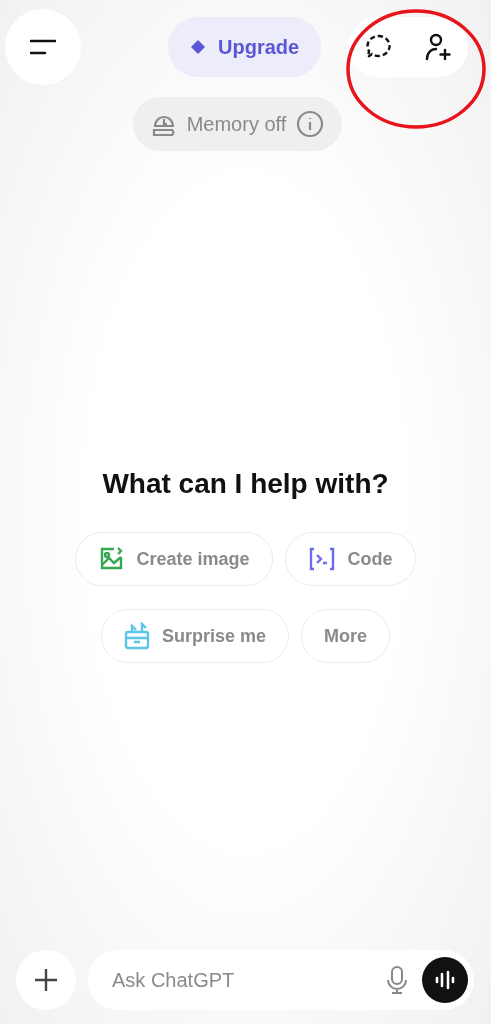 The width and height of the screenshot is (491, 1024). I want to click on message-field: Ask ChatGPT, so click(248, 980).